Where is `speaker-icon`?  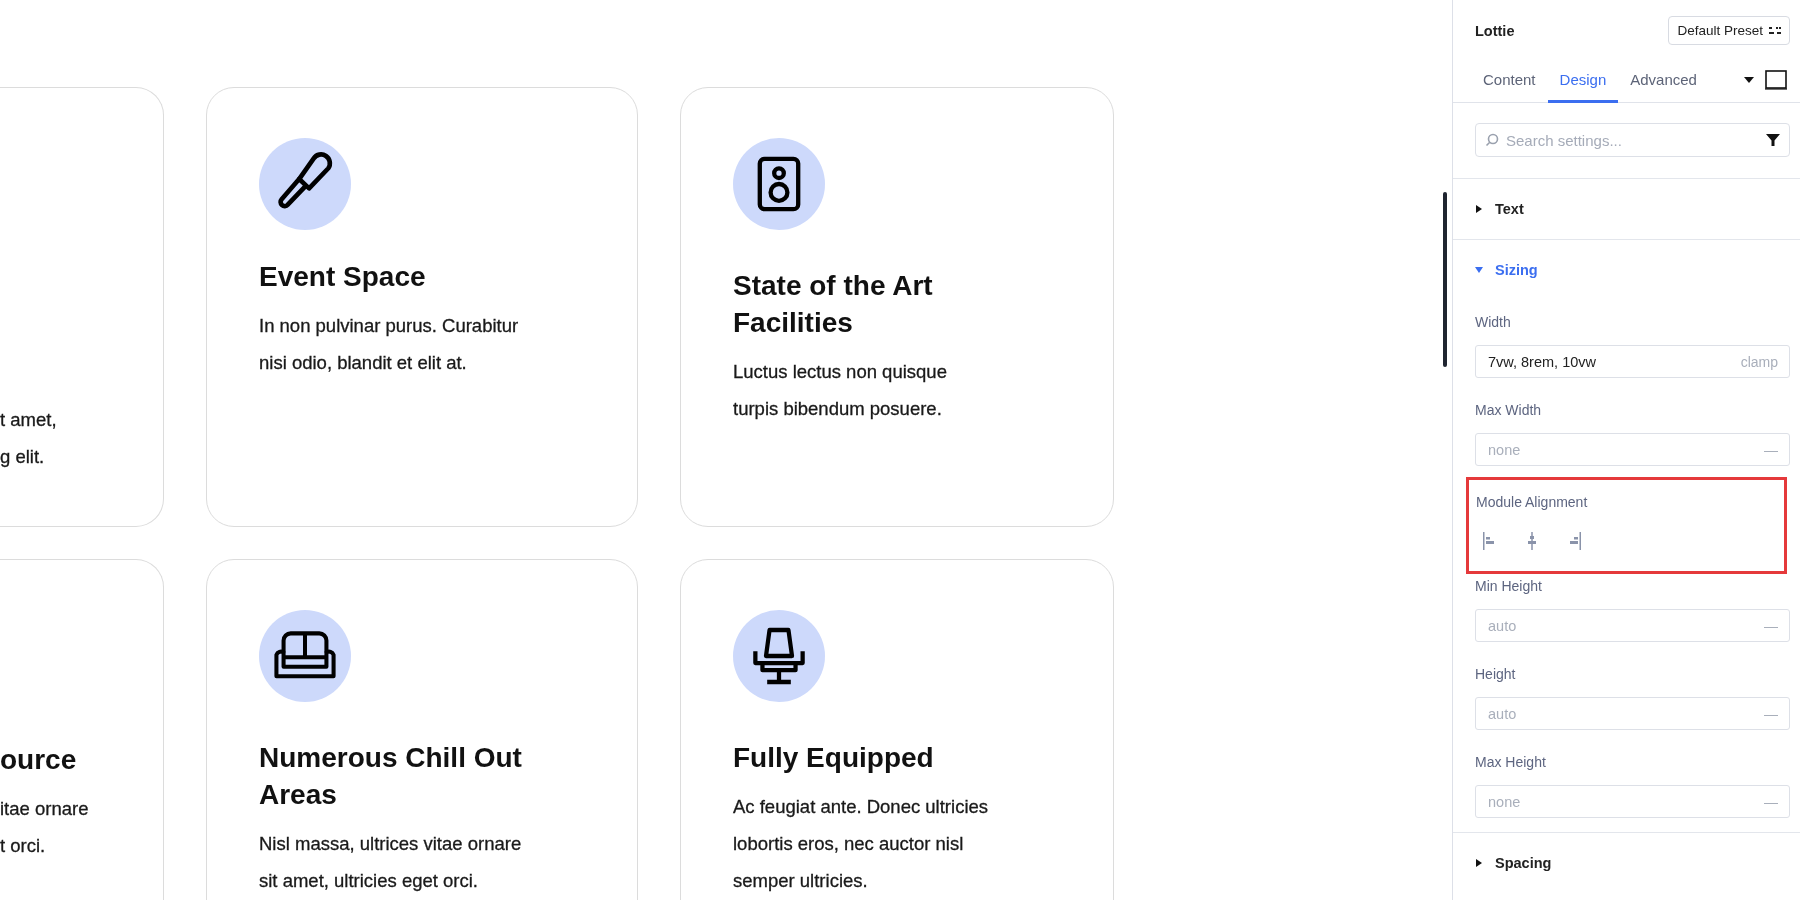 speaker-icon is located at coordinates (779, 184).